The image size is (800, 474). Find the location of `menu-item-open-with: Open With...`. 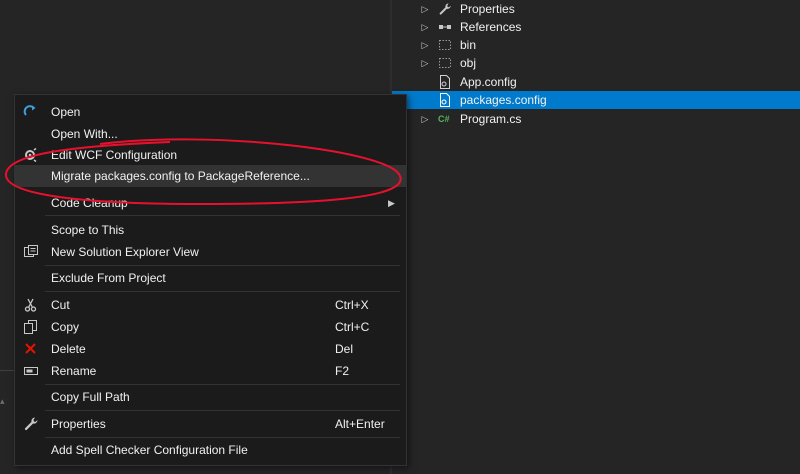

menu-item-open-with: Open With... is located at coordinates (210, 134).